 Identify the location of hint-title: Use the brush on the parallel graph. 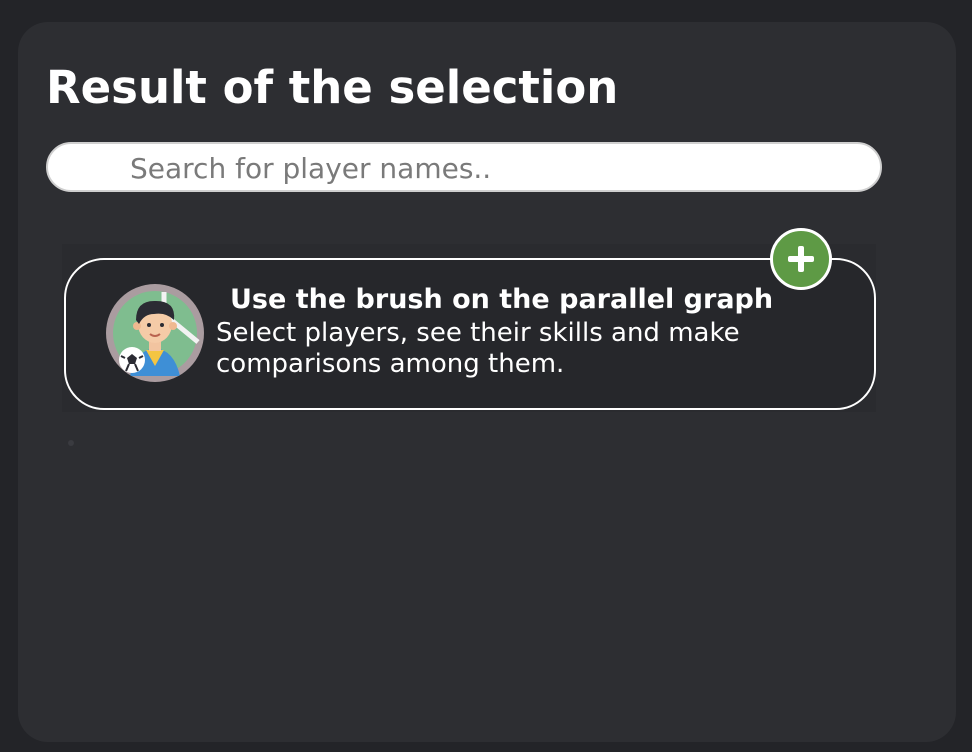
(502, 299).